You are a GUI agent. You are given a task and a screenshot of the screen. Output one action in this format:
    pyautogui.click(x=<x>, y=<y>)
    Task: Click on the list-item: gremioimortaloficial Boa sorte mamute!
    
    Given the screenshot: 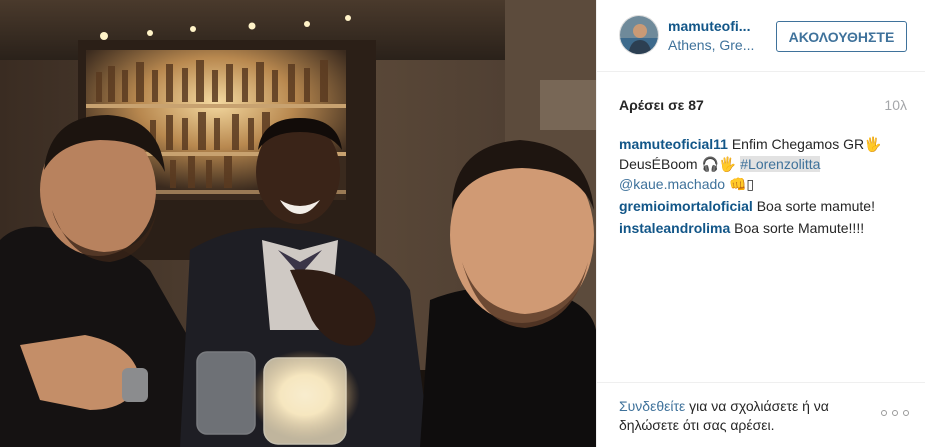 What is the action you would take?
    pyautogui.click(x=764, y=206)
    